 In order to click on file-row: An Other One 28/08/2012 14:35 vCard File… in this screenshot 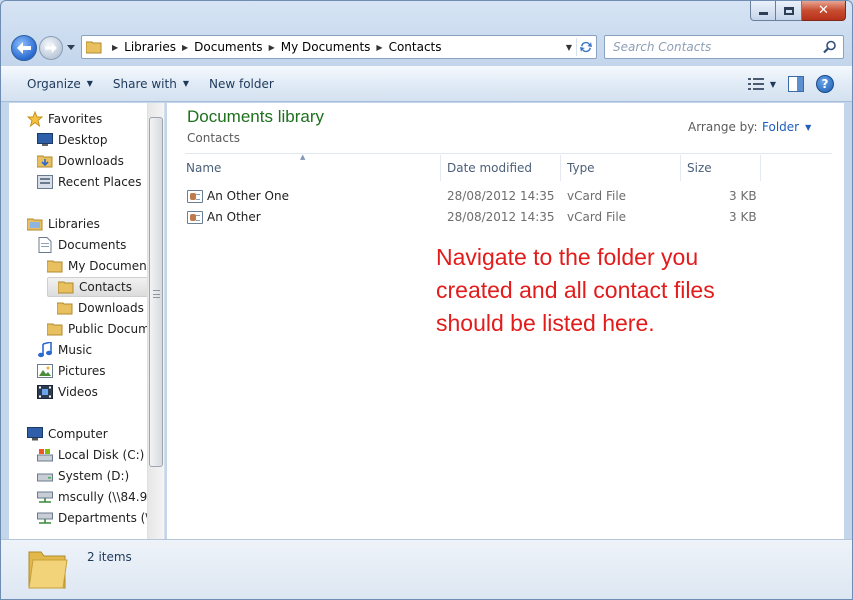, I will do `click(471, 196)`.